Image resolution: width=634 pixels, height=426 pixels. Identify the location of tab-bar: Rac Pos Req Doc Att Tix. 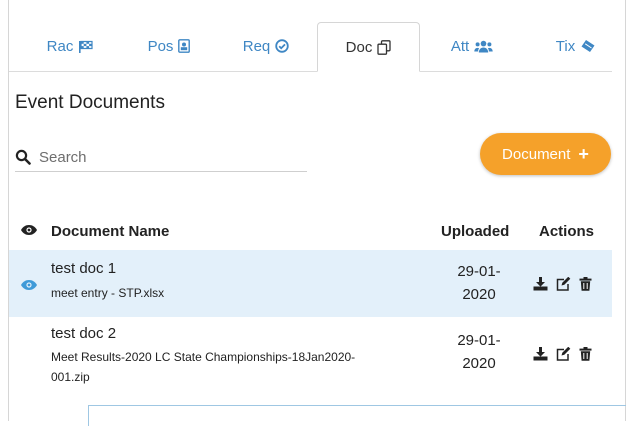
(317, 46).